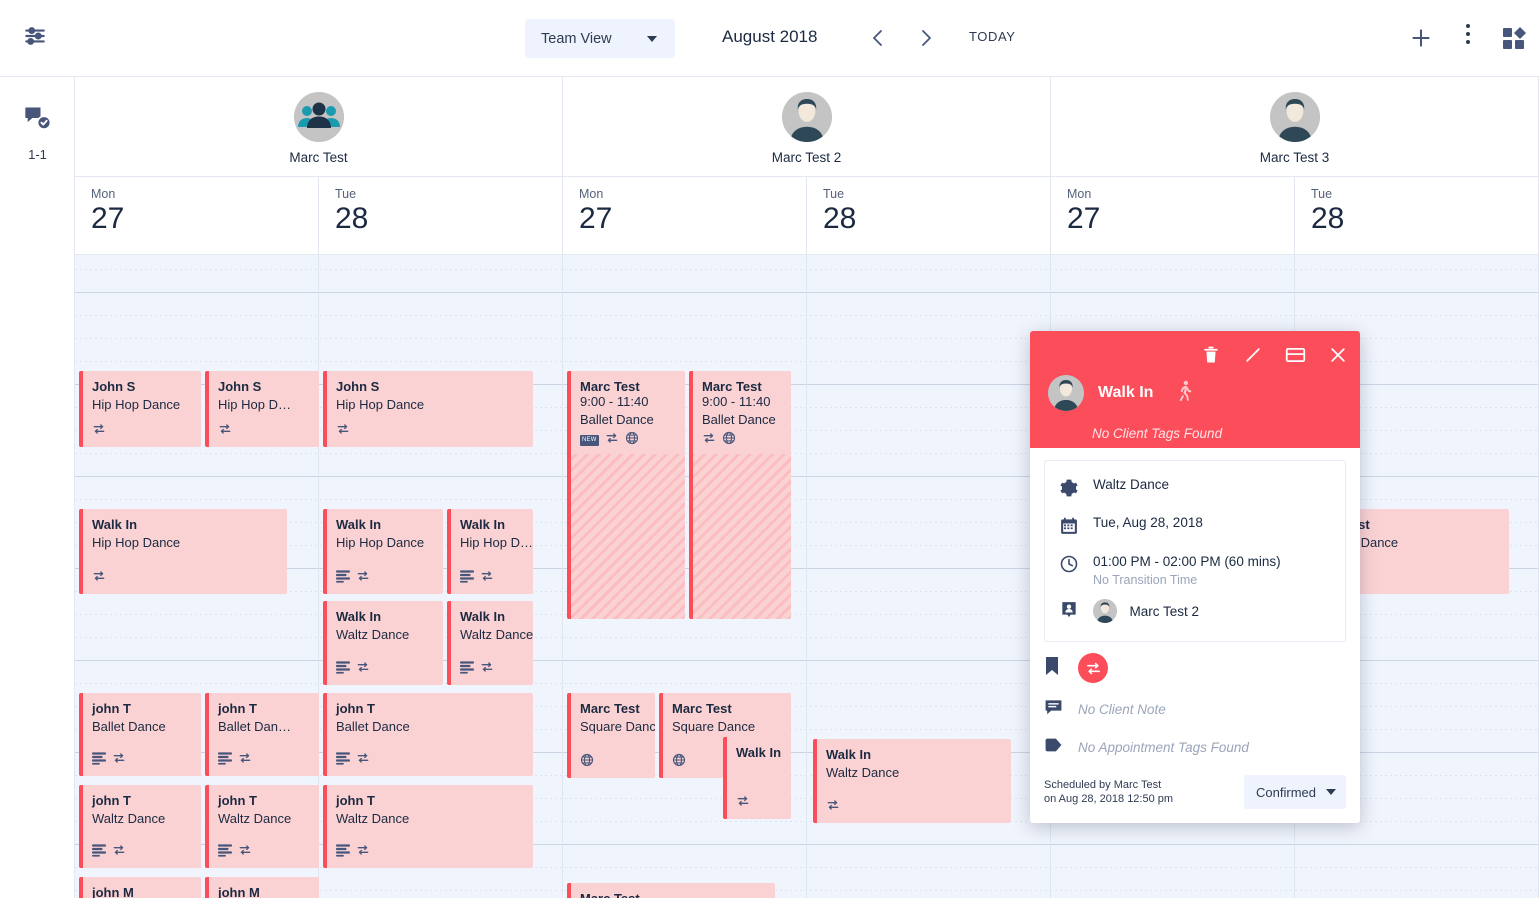  I want to click on staff-header-row: Marc Test Marc Test 2 Marc Test 3, so click(807, 127).